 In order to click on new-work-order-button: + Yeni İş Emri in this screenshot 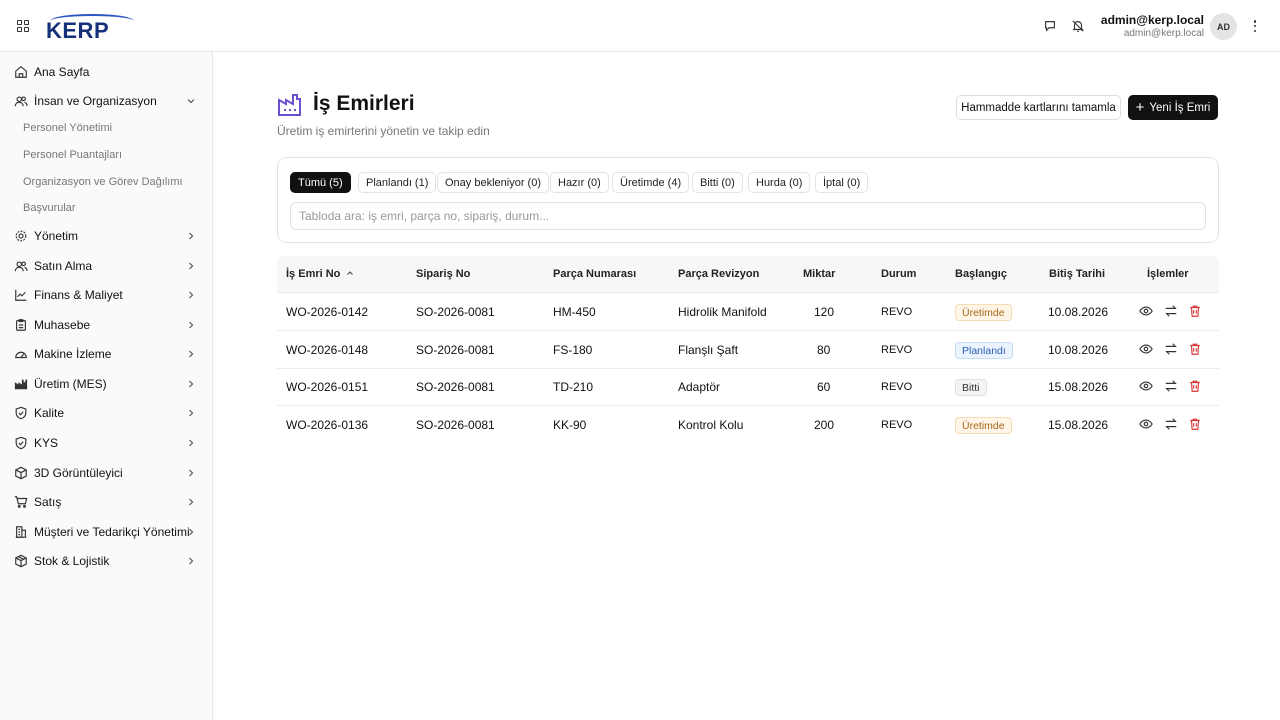, I will do `click(1173, 107)`.